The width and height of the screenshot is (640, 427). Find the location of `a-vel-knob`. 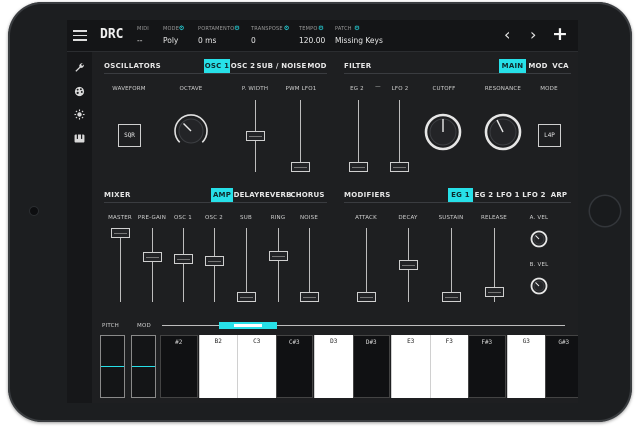

a-vel-knob is located at coordinates (539, 239).